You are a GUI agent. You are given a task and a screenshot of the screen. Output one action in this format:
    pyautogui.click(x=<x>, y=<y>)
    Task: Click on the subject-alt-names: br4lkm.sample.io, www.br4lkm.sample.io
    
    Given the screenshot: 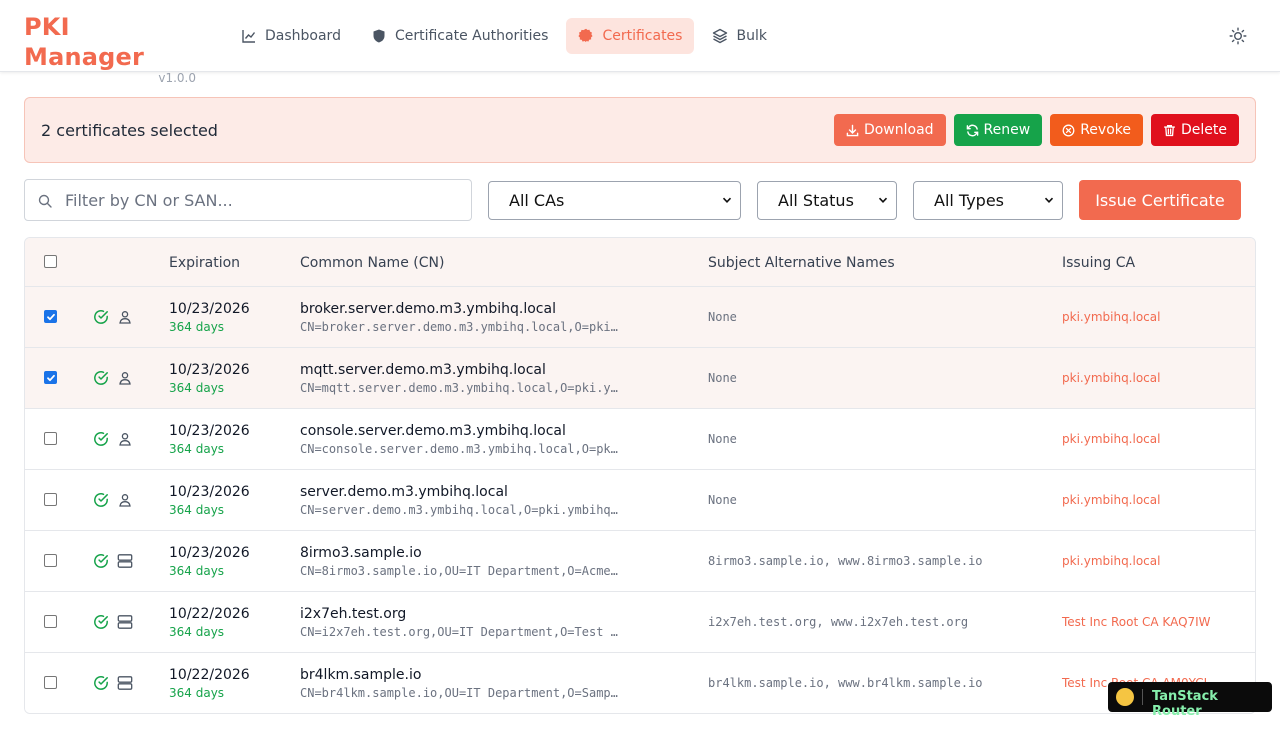 What is the action you would take?
    pyautogui.click(x=845, y=683)
    